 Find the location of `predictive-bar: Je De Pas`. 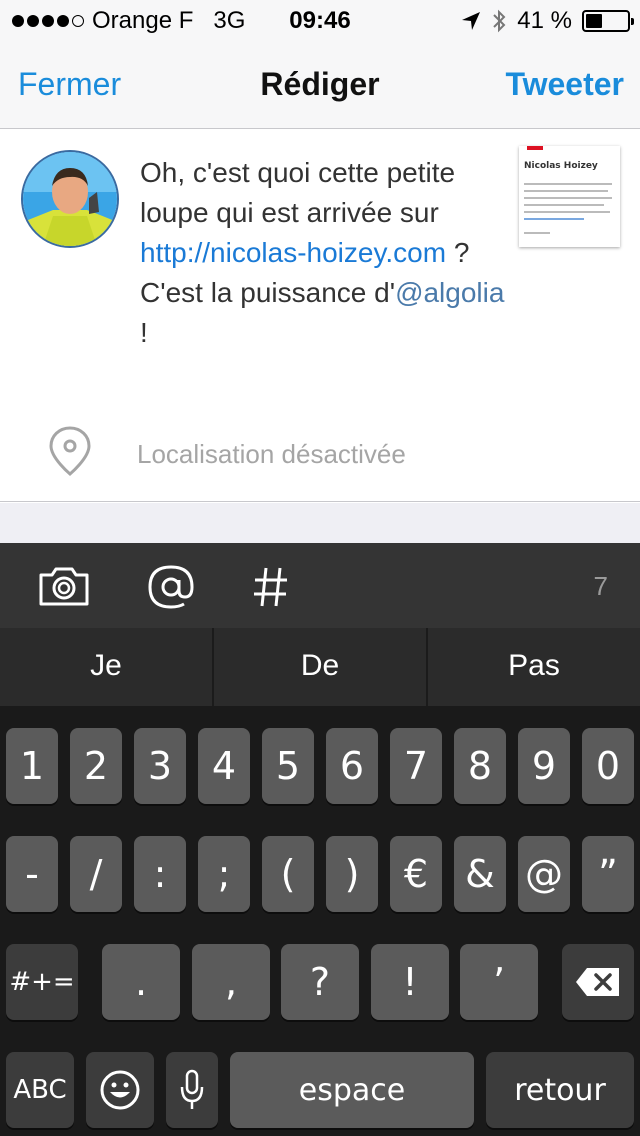

predictive-bar: Je De Pas is located at coordinates (320, 667).